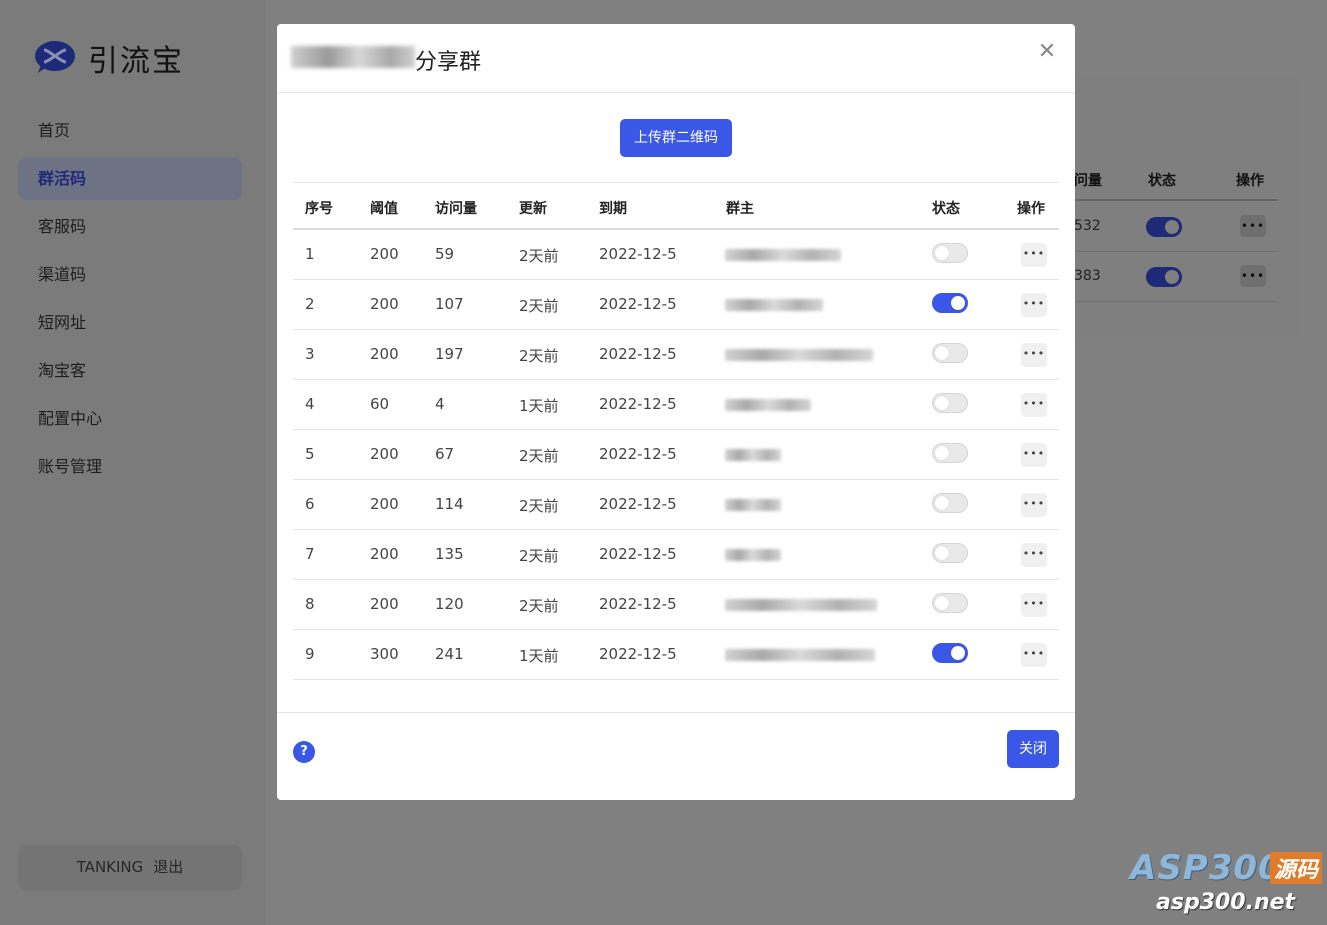  Describe the element at coordinates (740, 209) in the screenshot. I see `header-owner: 群主` at that location.